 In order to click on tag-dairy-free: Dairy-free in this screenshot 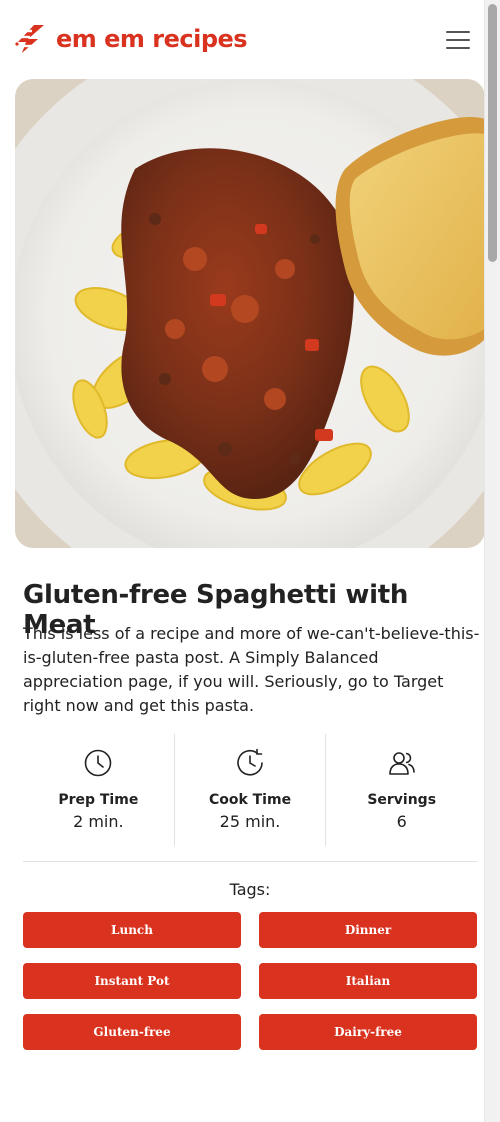, I will do `click(368, 1032)`.